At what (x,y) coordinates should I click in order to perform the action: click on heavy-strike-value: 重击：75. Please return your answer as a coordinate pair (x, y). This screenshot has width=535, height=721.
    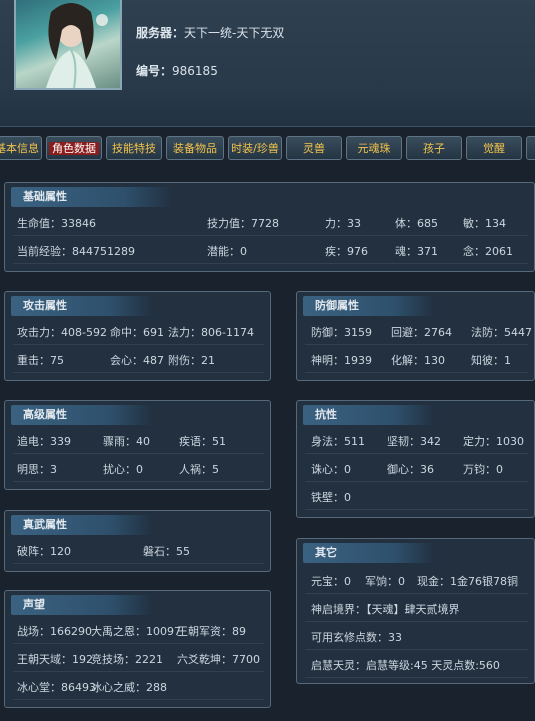
    Looking at the image, I should click on (40, 360).